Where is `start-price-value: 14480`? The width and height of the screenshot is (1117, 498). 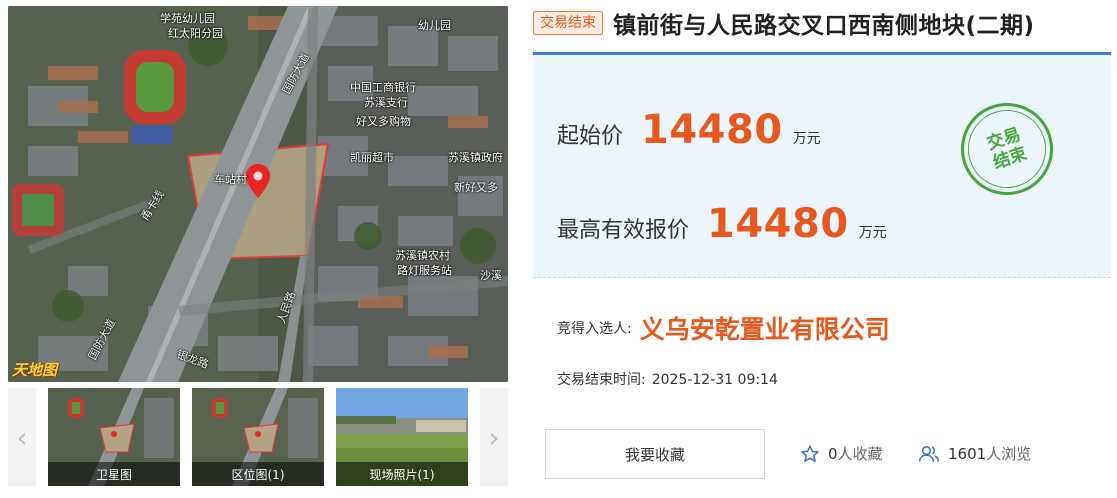 start-price-value: 14480 is located at coordinates (712, 130).